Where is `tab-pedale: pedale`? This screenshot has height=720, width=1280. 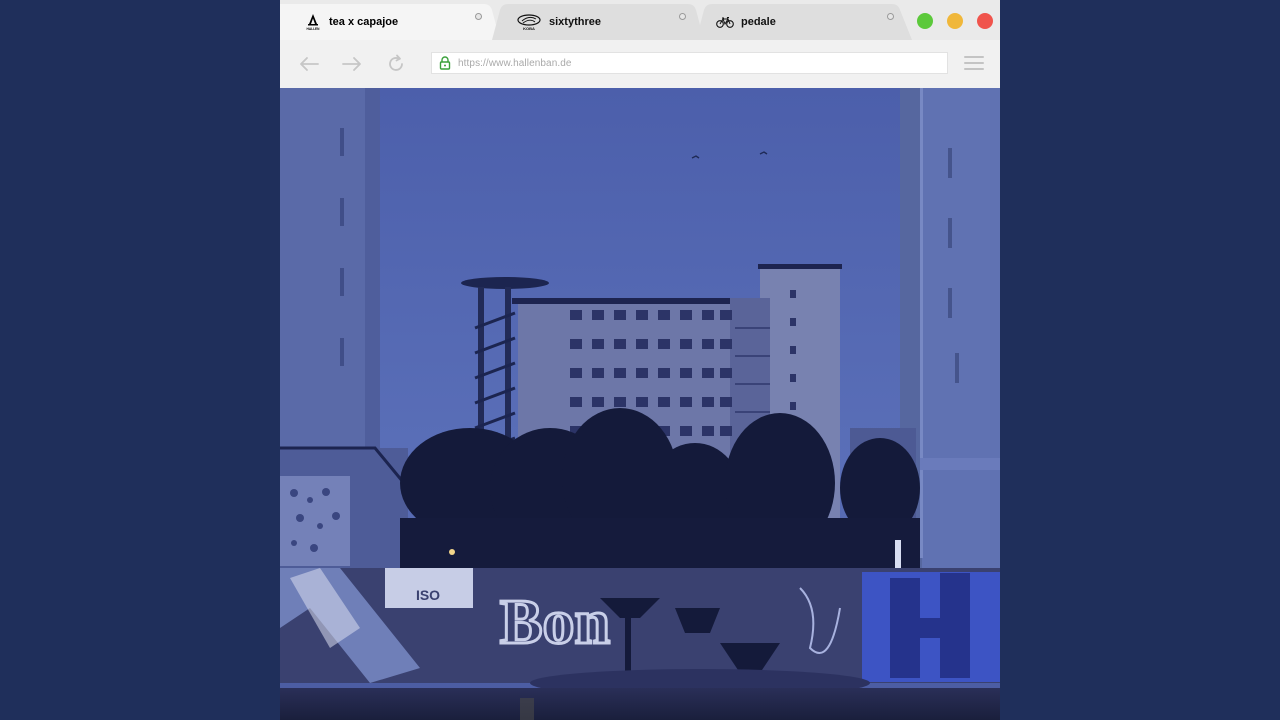
tab-pedale: pedale is located at coordinates (804, 22).